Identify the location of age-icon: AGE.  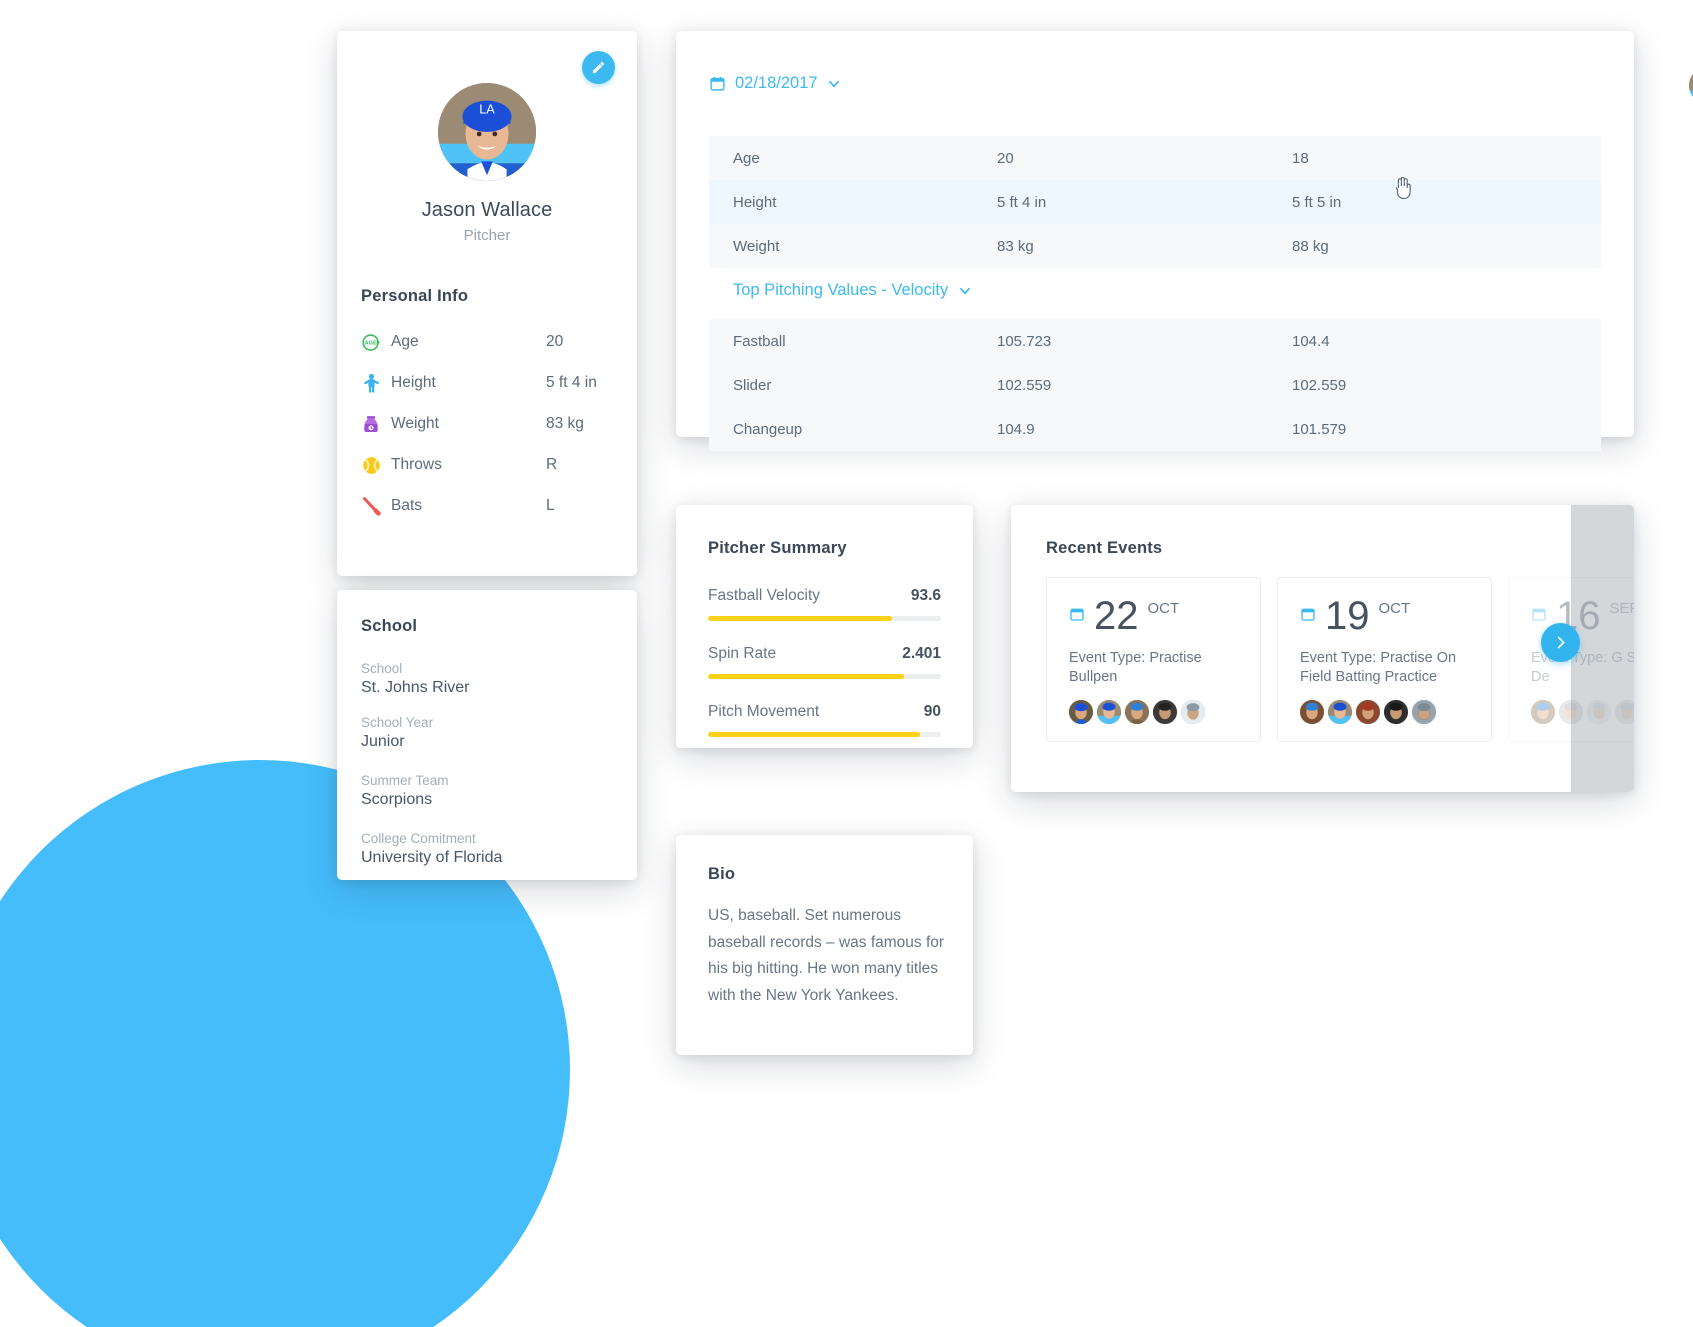
(376, 342).